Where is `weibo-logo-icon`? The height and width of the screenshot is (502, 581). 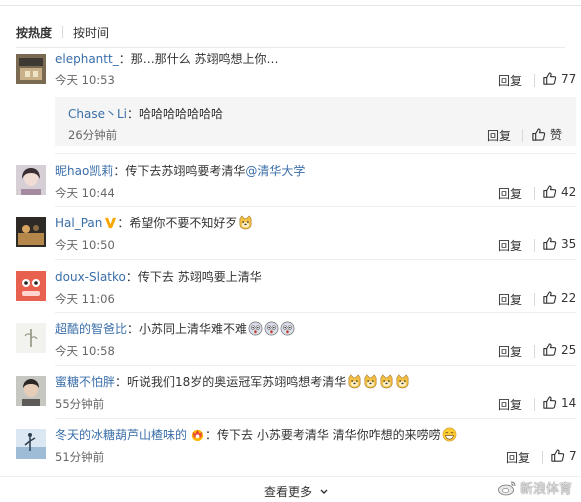
weibo-logo-icon is located at coordinates (507, 488).